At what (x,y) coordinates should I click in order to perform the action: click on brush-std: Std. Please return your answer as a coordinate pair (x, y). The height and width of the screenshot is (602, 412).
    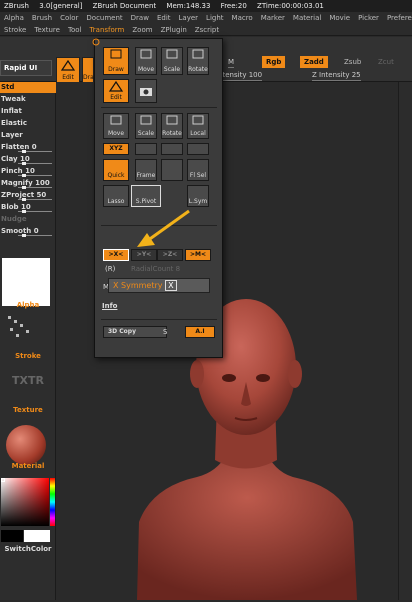
    Looking at the image, I should click on (28, 87).